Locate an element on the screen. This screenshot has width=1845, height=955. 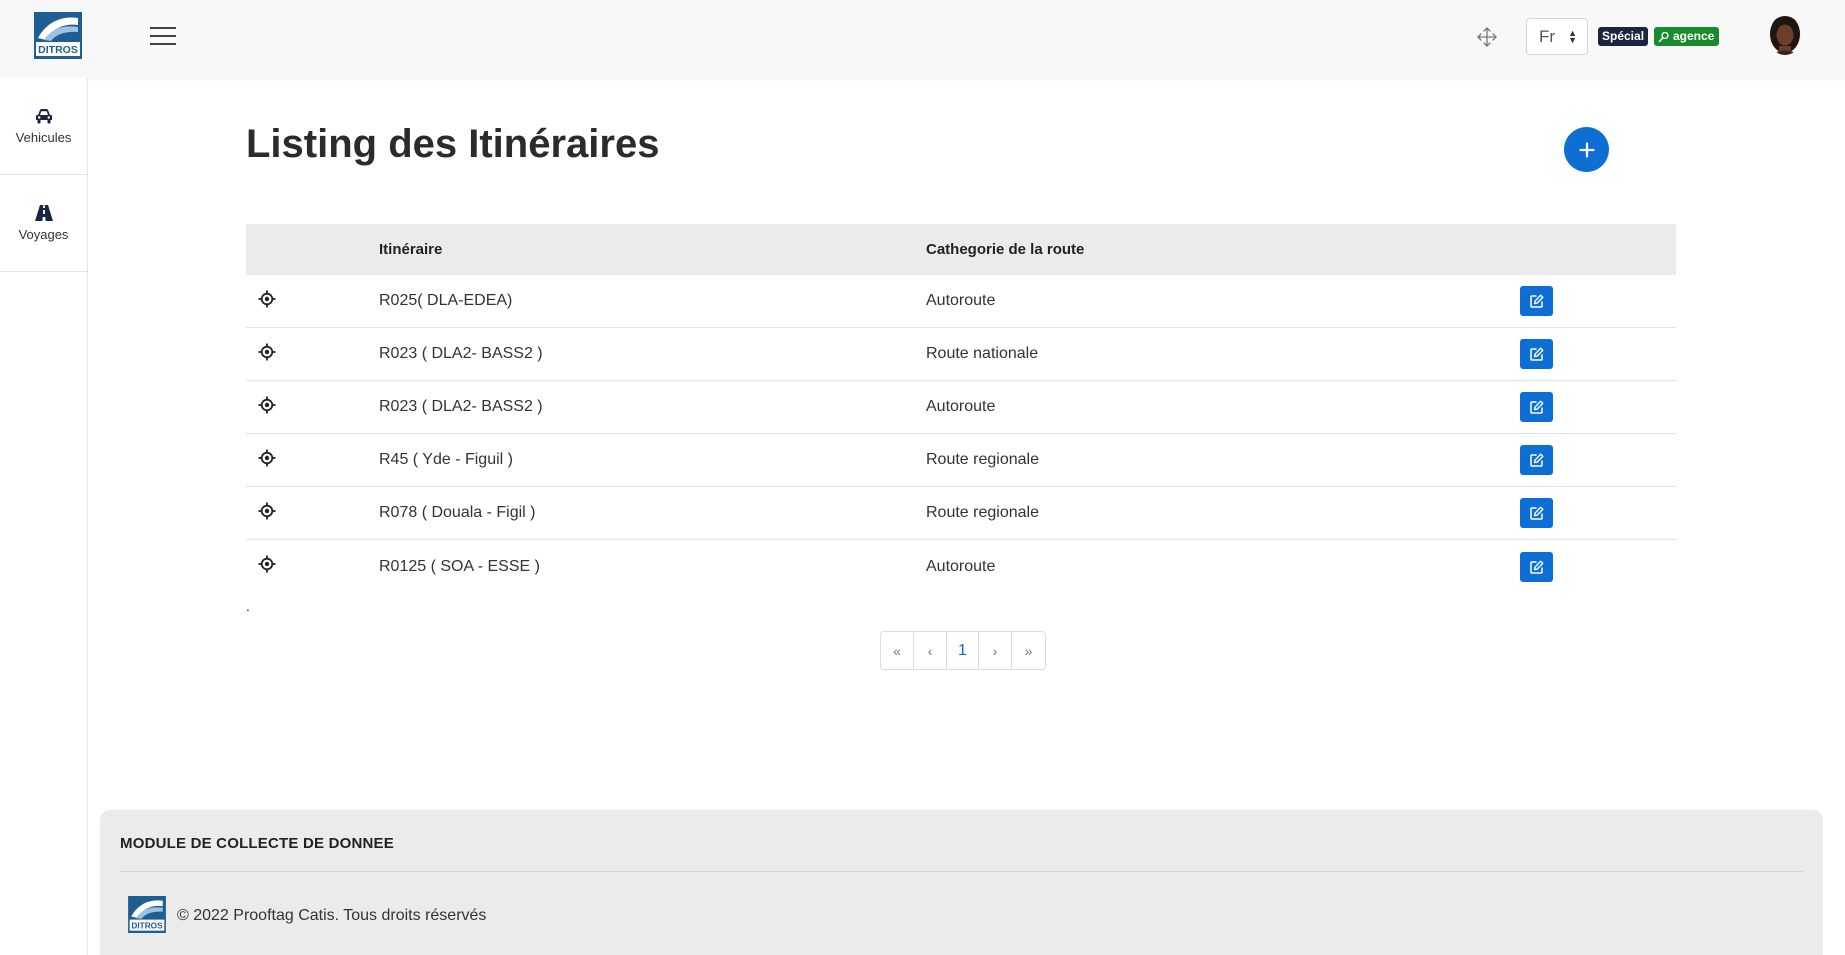
agence-badge-label: agence is located at coordinates (1694, 36).